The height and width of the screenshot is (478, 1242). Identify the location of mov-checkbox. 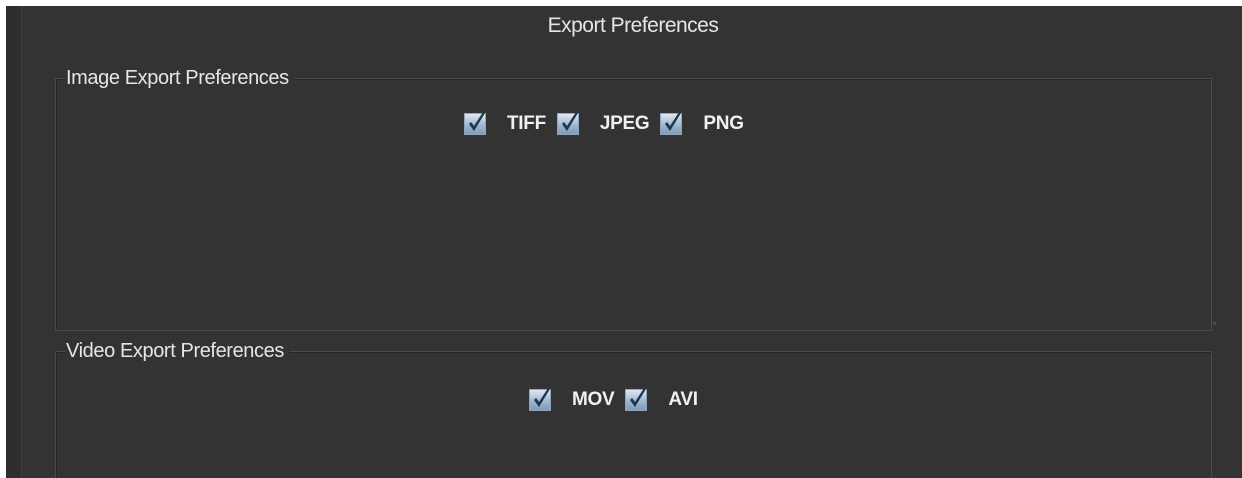
(540, 399).